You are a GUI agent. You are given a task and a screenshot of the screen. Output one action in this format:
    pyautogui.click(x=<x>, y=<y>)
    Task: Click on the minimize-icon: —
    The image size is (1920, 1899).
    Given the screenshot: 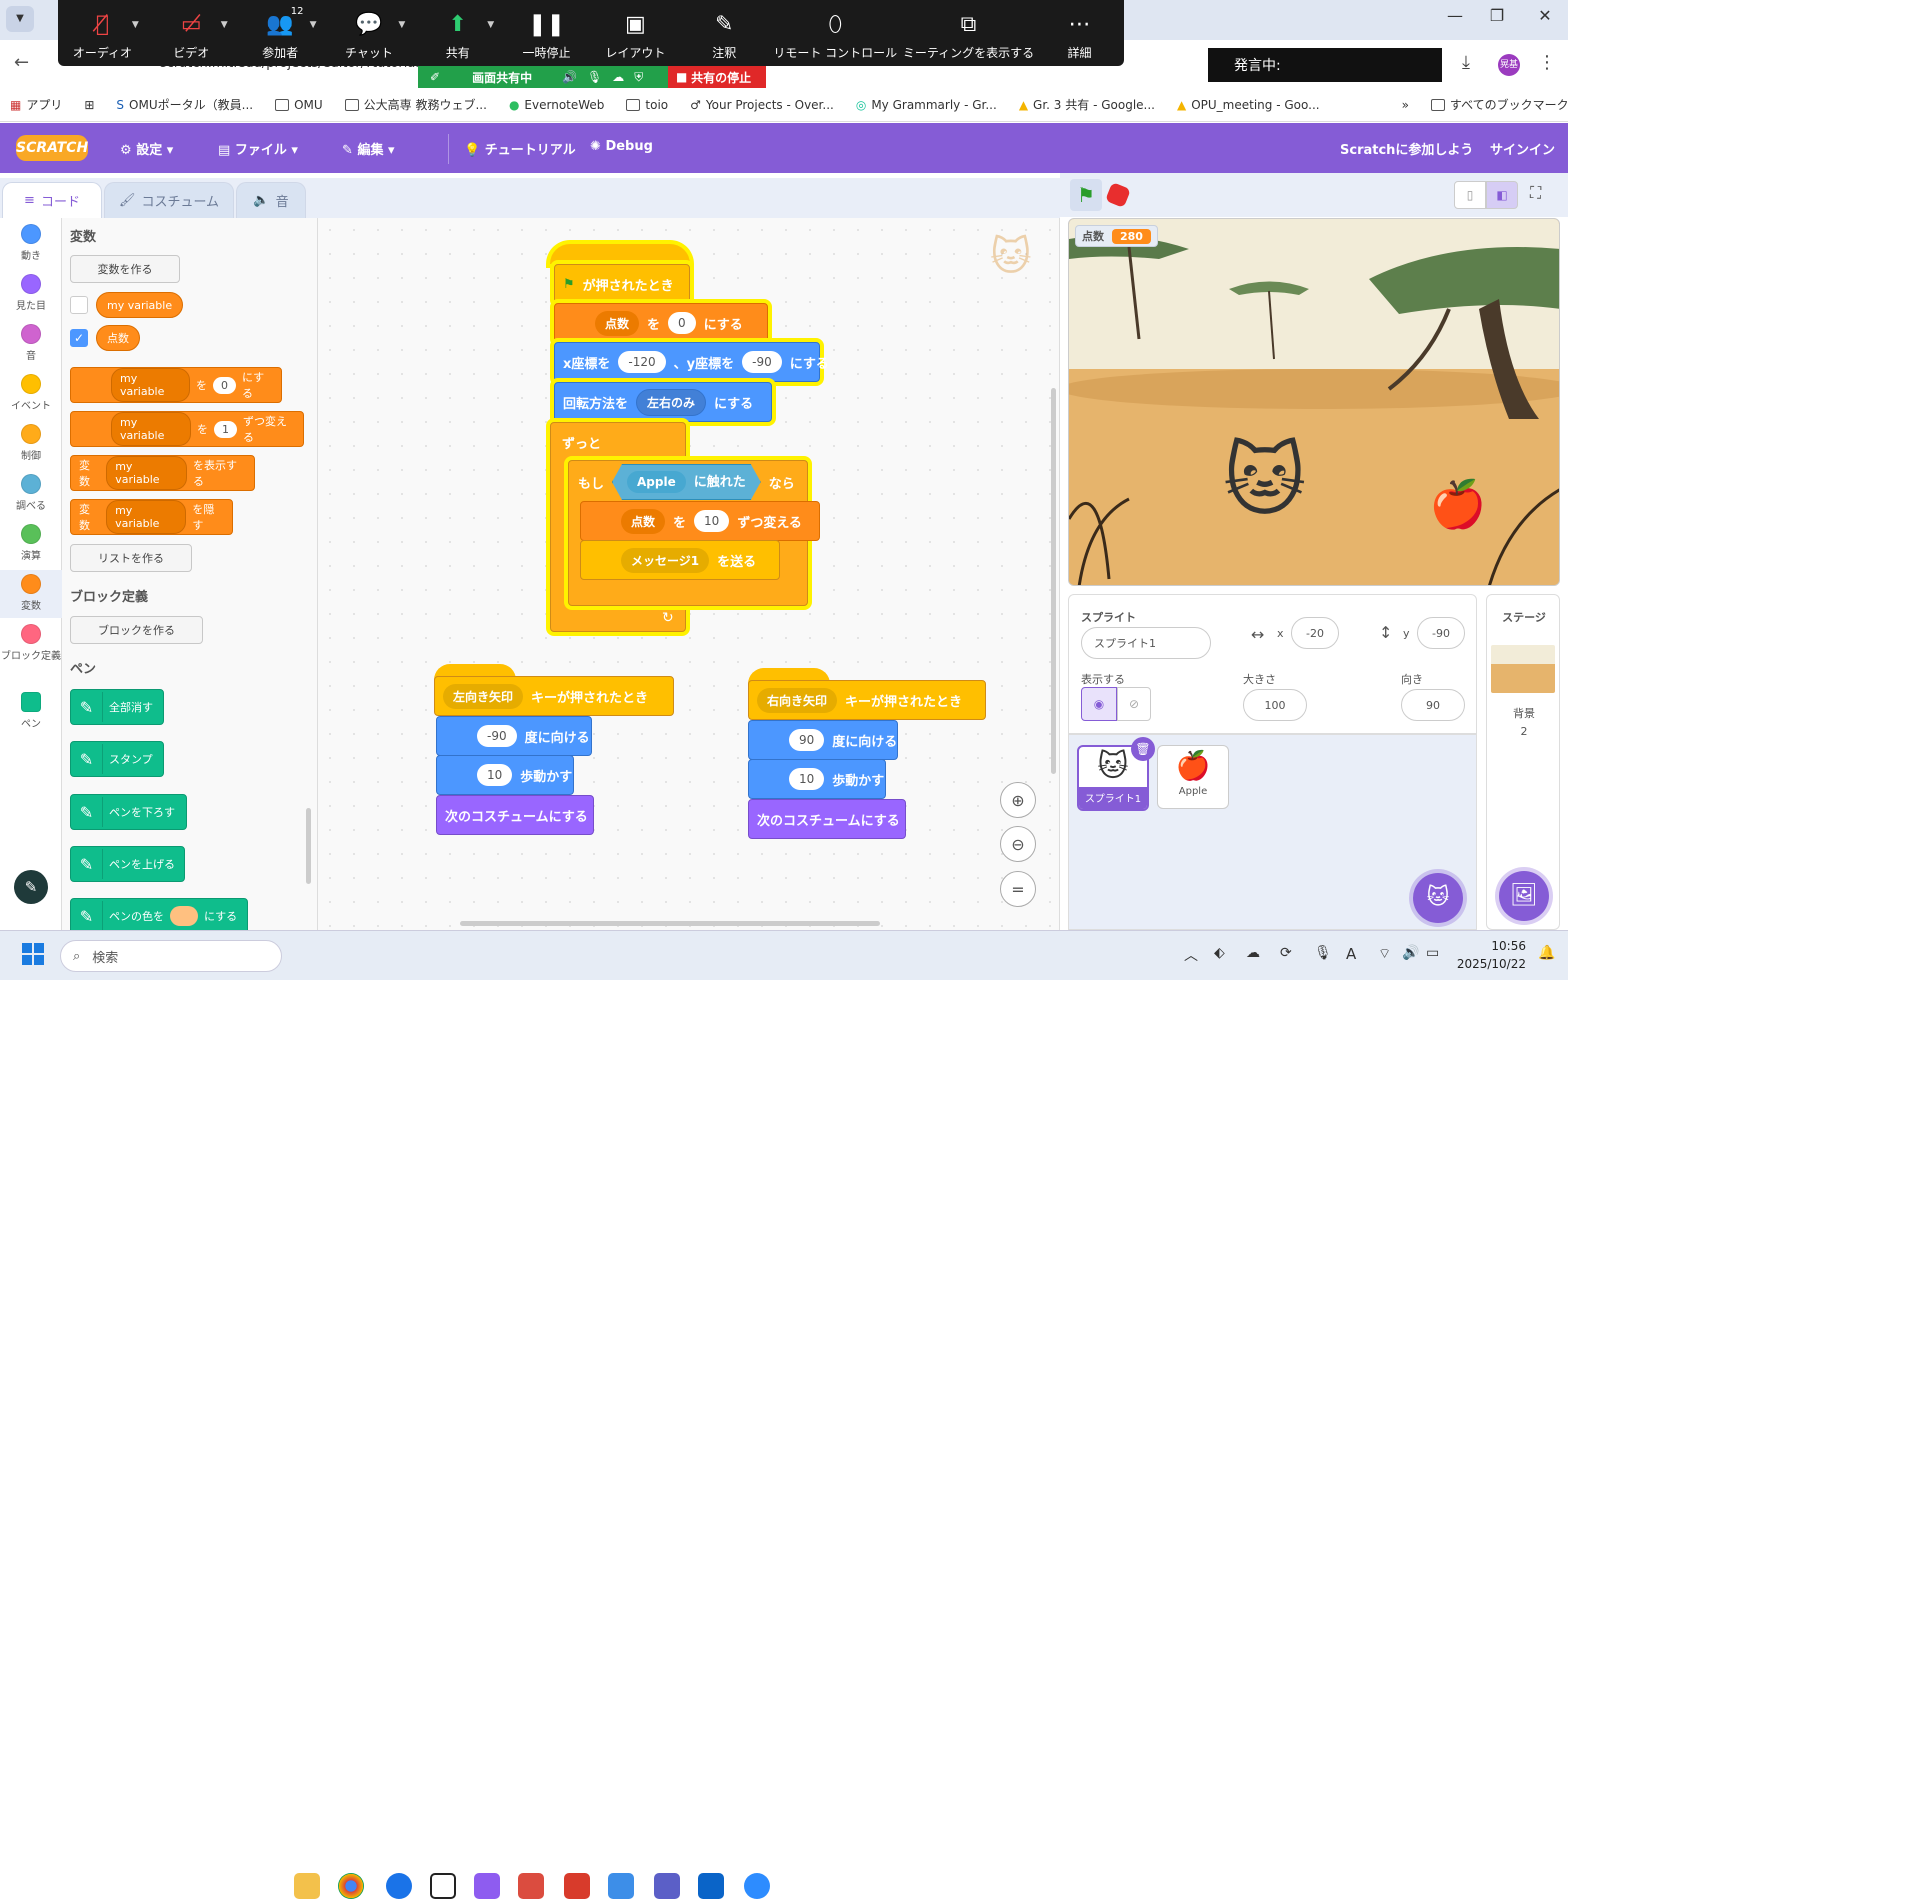 What is the action you would take?
    pyautogui.click(x=1455, y=15)
    